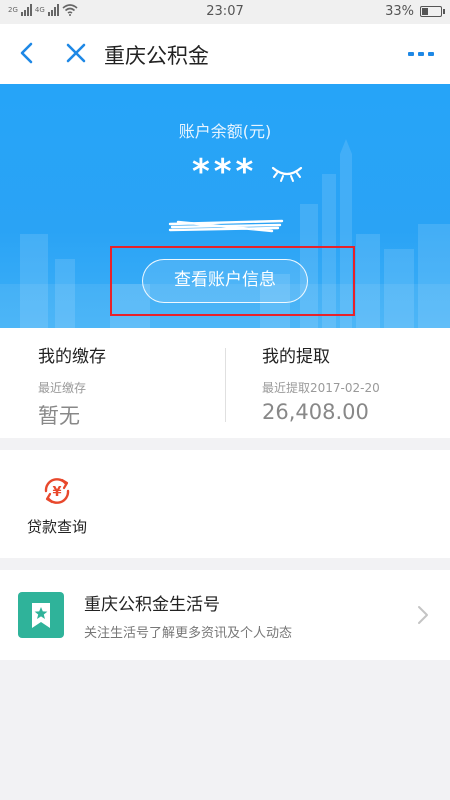 This screenshot has height=800, width=450. I want to click on yuan-refresh-icon: ¥, so click(57, 491).